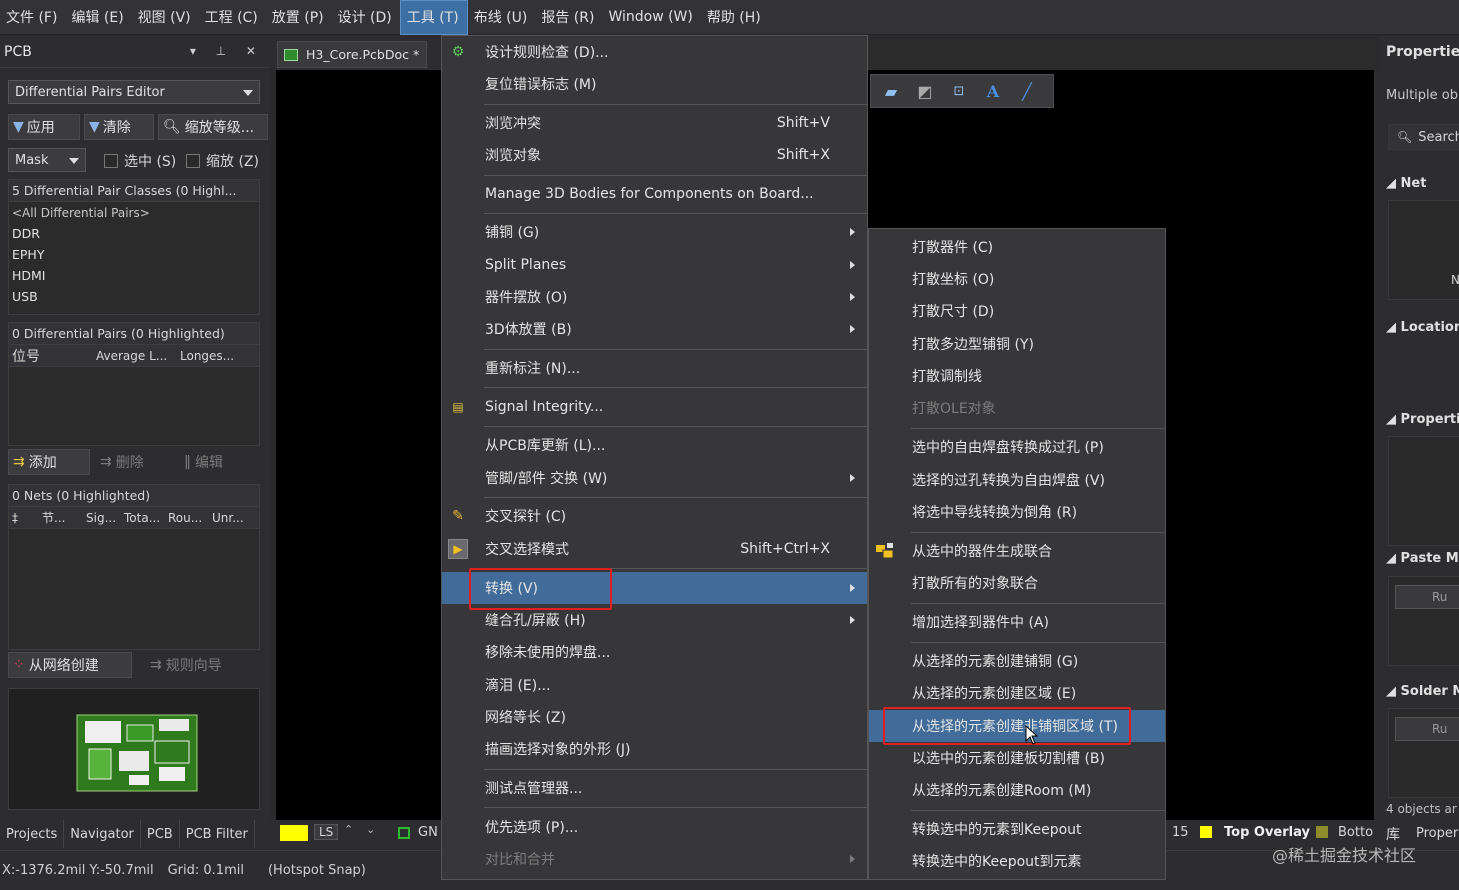  Describe the element at coordinates (134, 92) in the screenshot. I see `mode-combo: Differential Pairs Editor` at that location.